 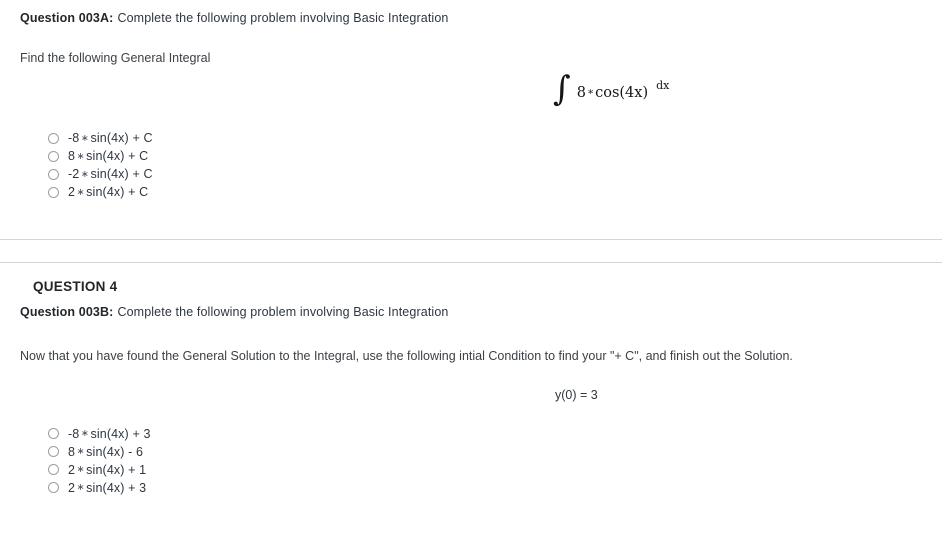 What do you see at coordinates (471, 89) in the screenshot?
I see `integral-expression-row: ∫ 8∗cos(4x) dx` at bounding box center [471, 89].